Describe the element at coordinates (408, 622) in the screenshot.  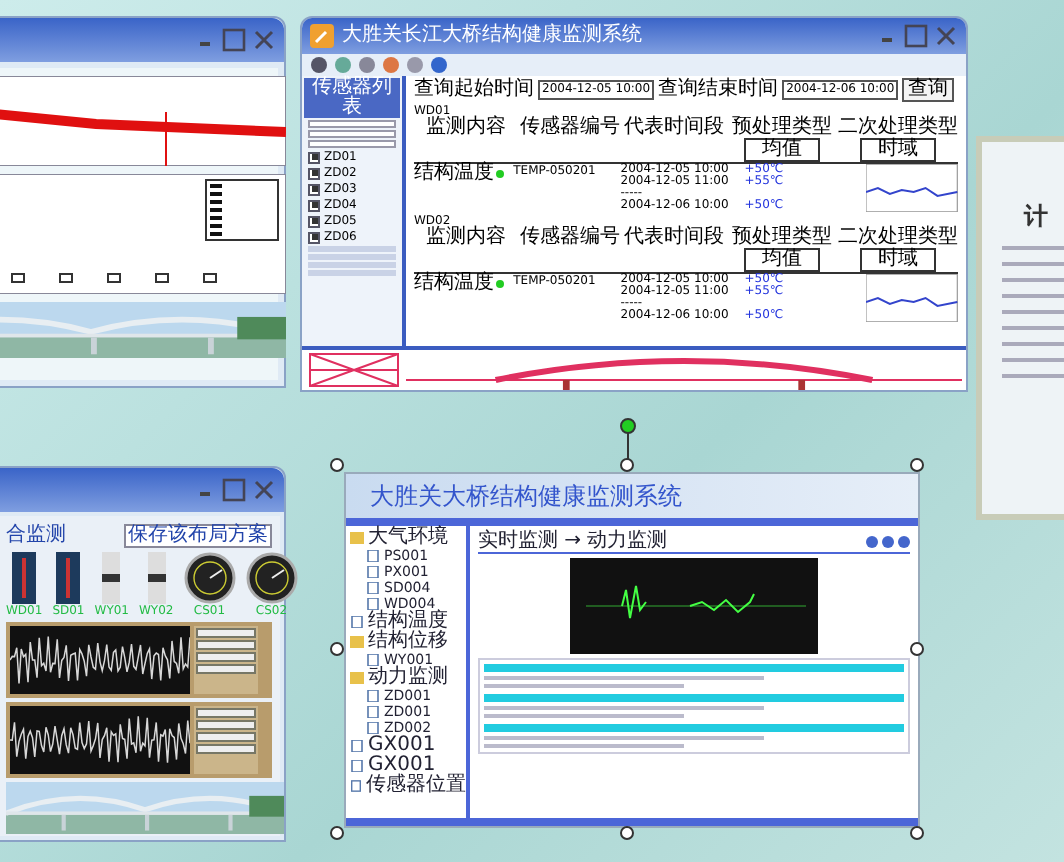
I see `tree-item: 结构温度` at that location.